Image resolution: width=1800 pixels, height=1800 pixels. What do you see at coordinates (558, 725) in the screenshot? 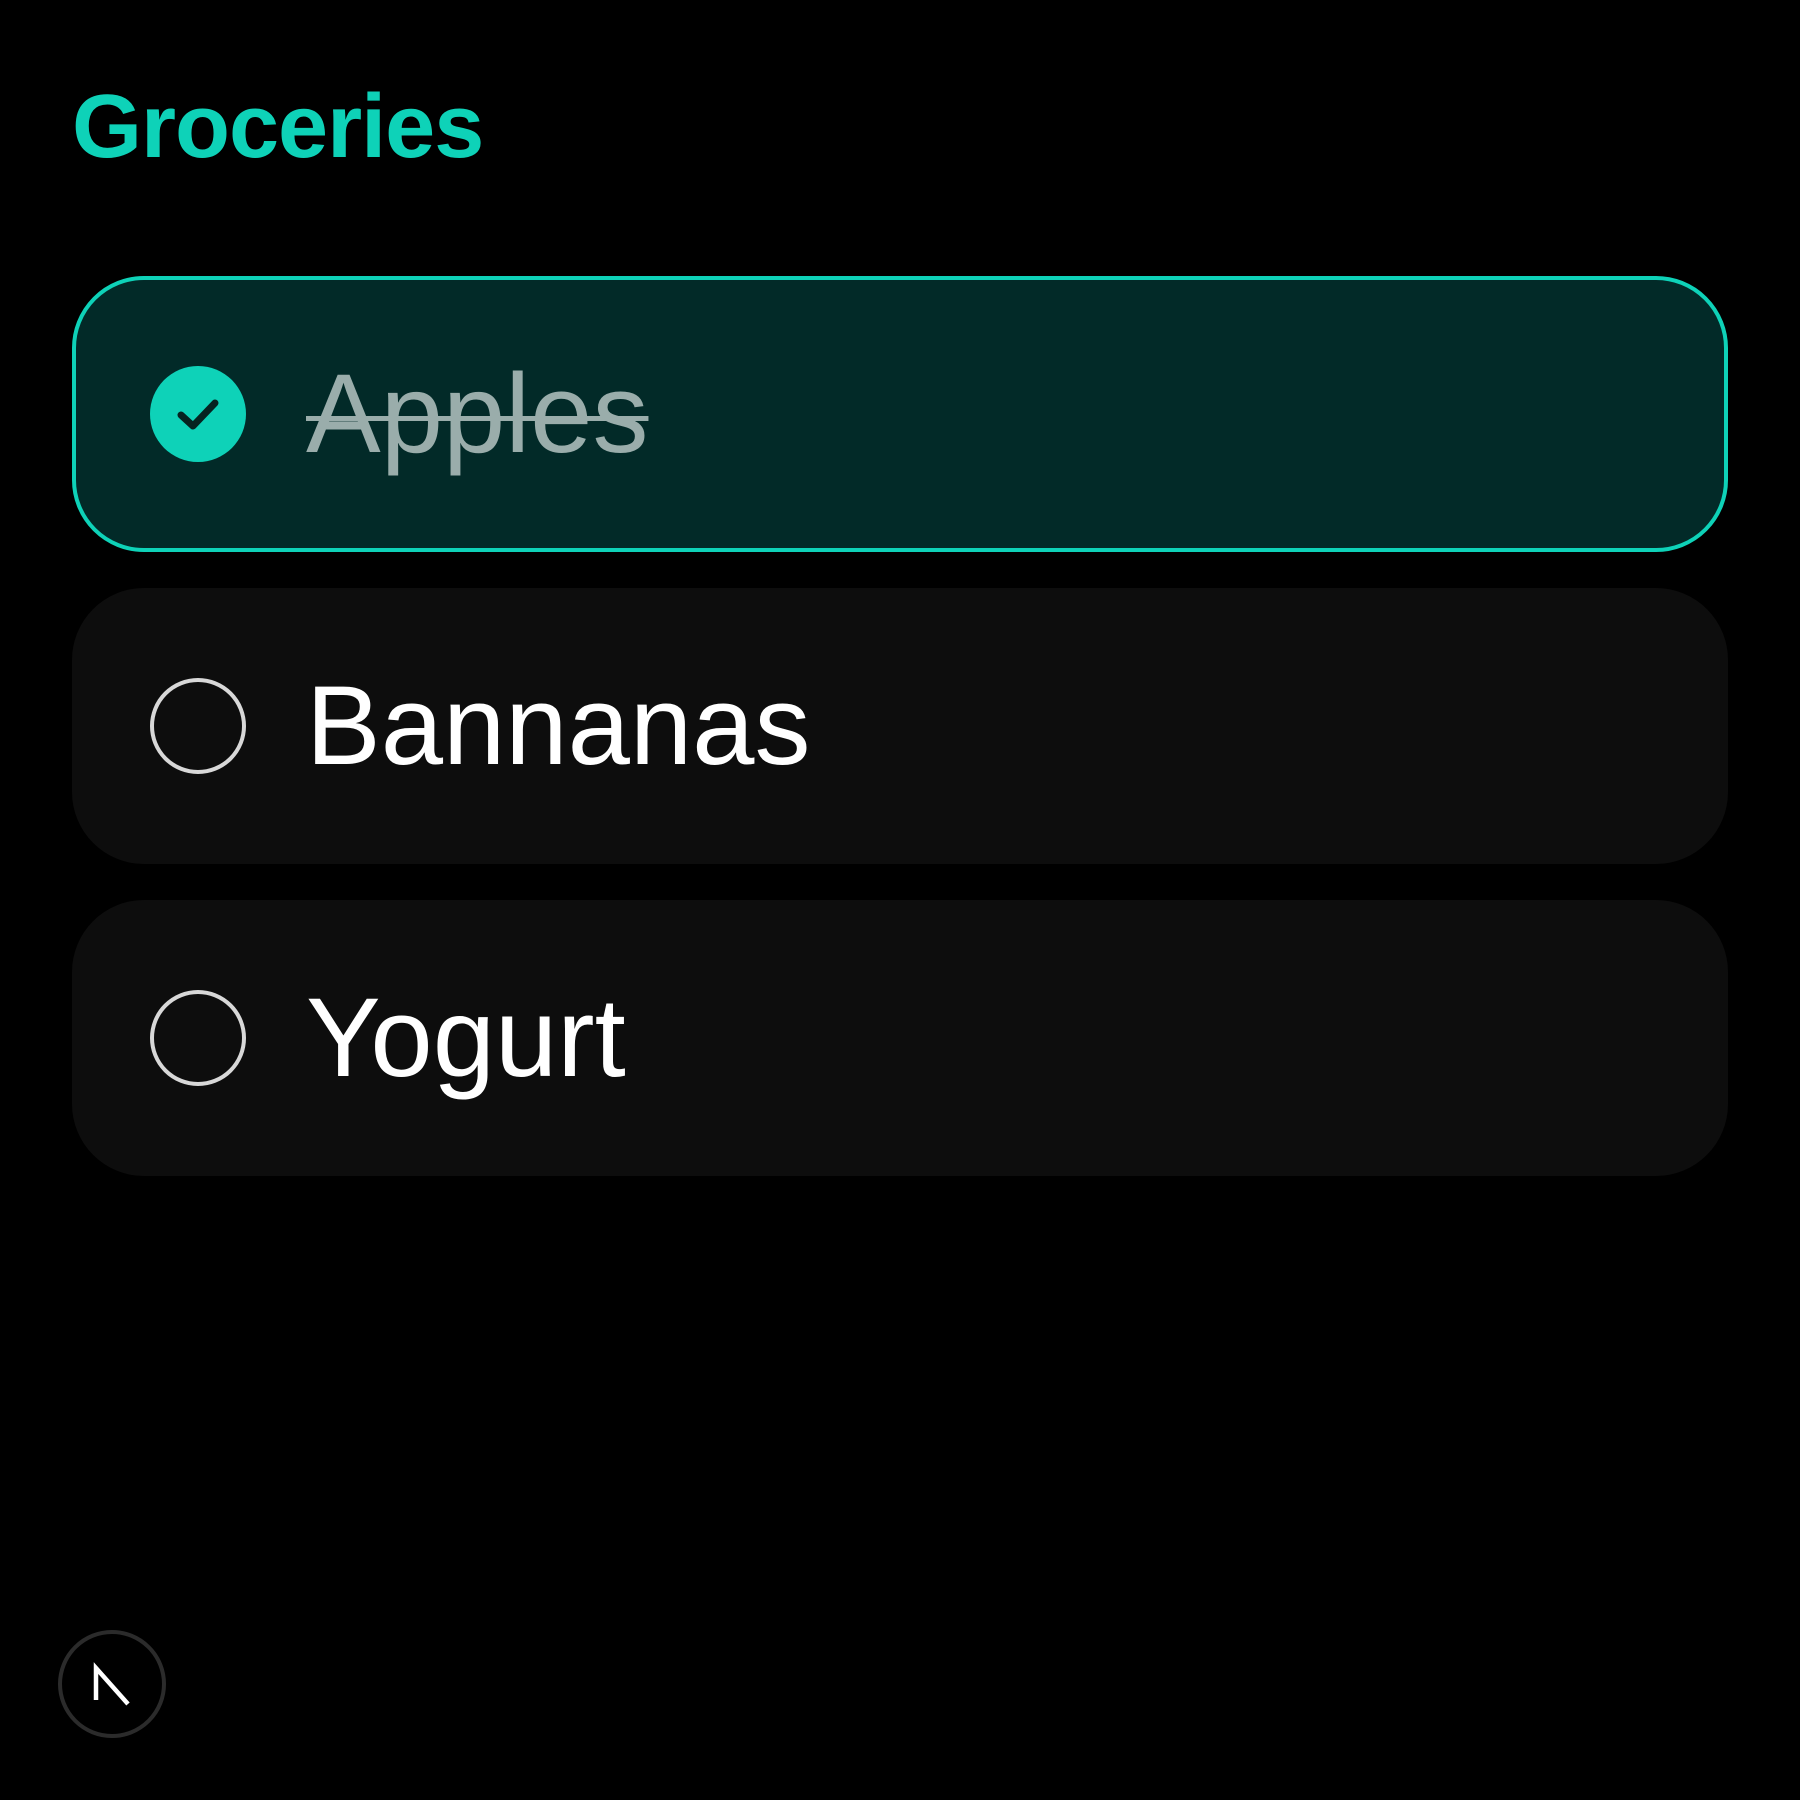
I see `todo-item-label: Bannanas` at bounding box center [558, 725].